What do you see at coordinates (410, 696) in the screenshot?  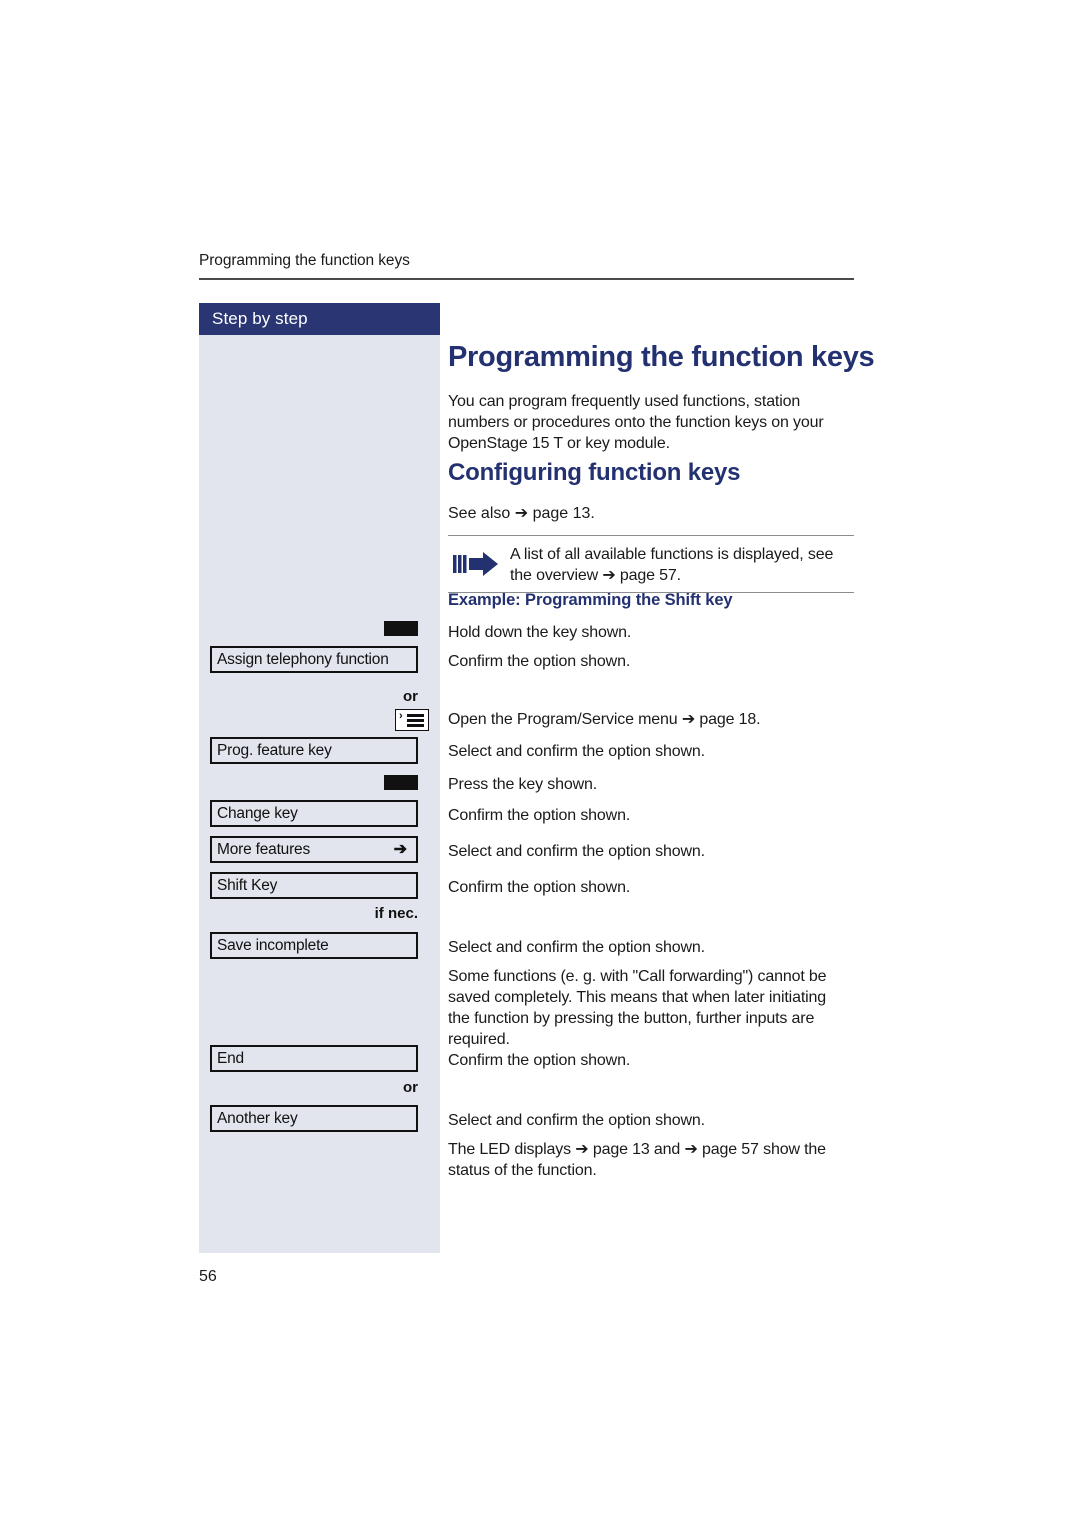 I see `or-separator-1: or` at bounding box center [410, 696].